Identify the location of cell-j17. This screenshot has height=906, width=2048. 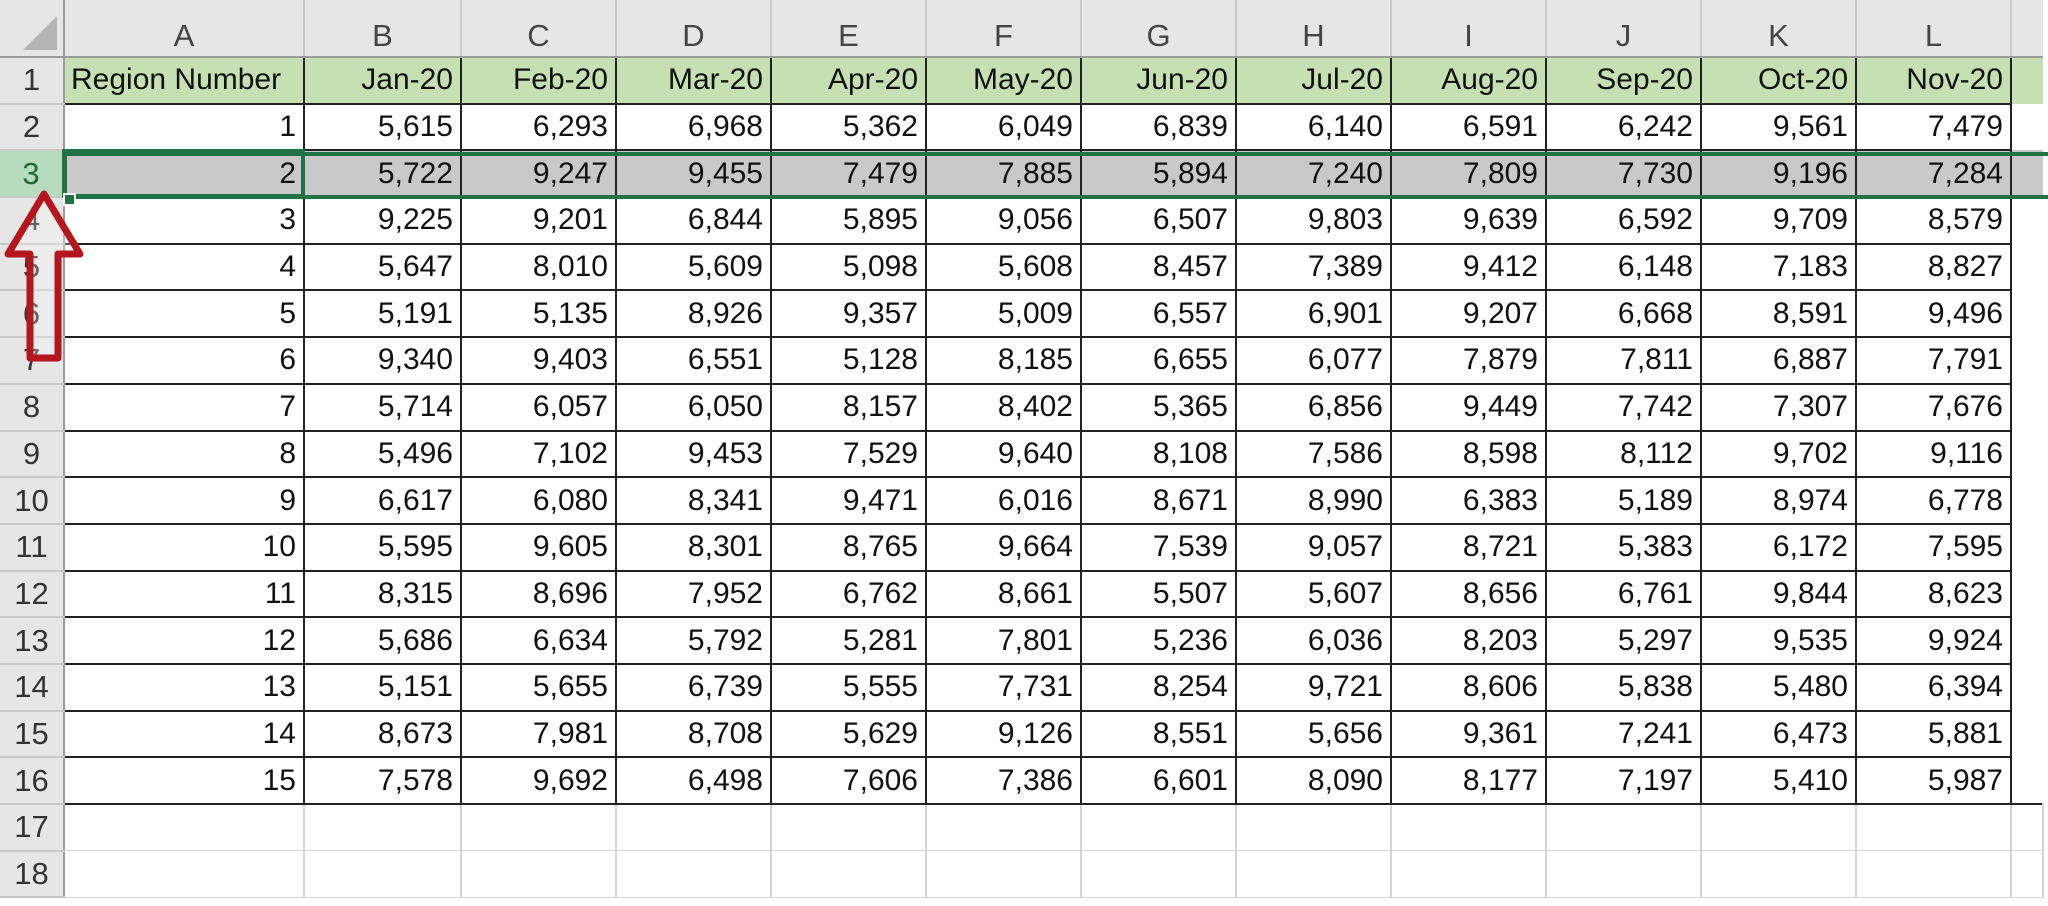
(1623, 827).